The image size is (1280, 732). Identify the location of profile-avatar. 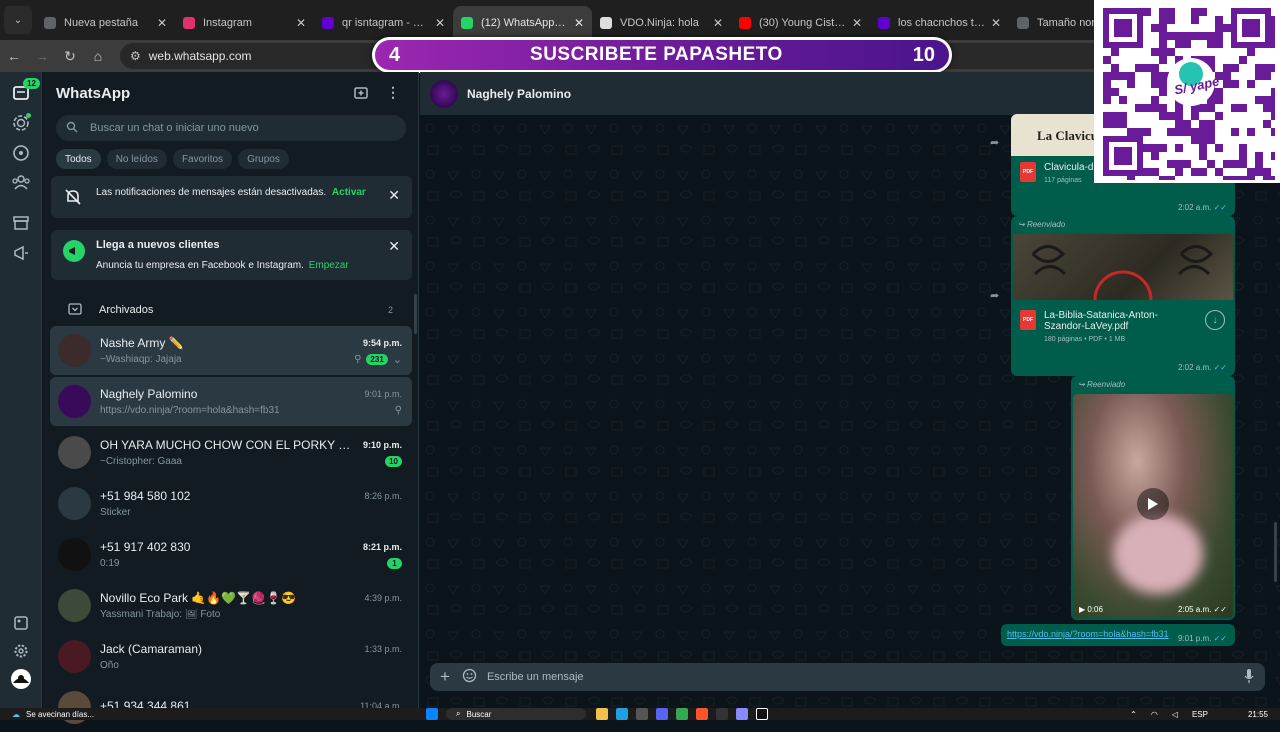
(21, 679).